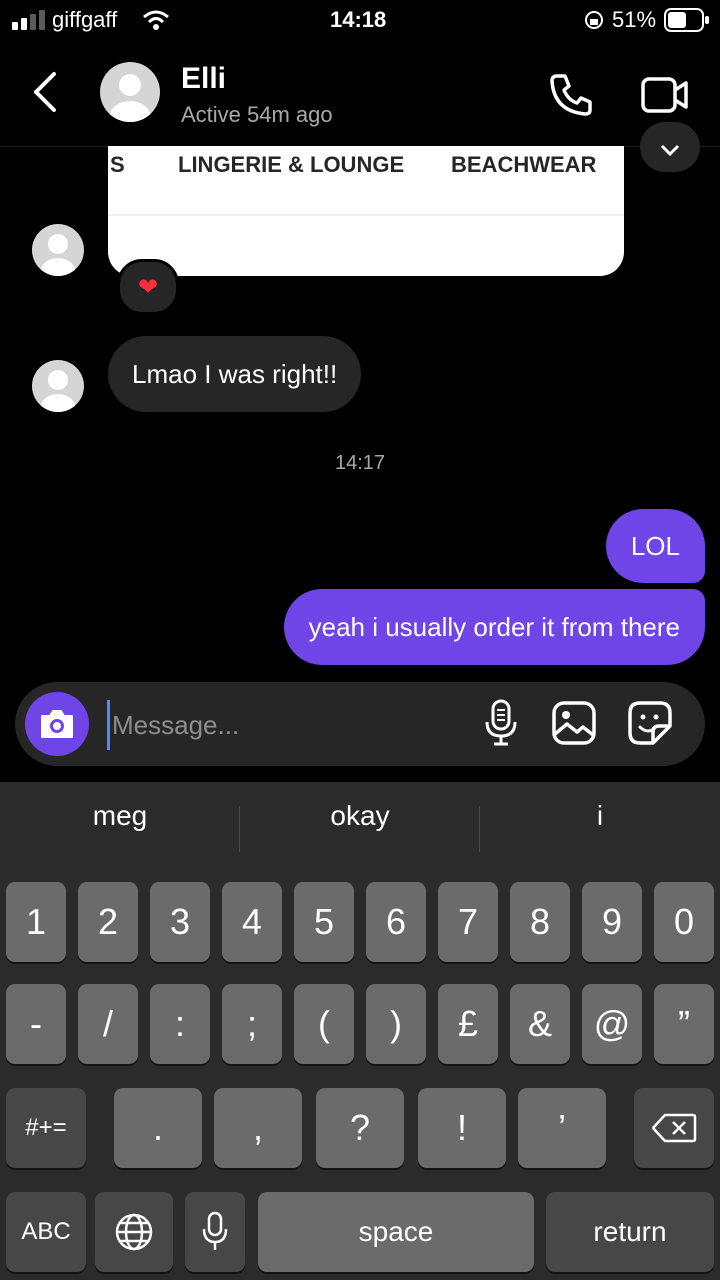 This screenshot has height=1280, width=720. What do you see at coordinates (360, 1128) in the screenshot?
I see `key: ?` at bounding box center [360, 1128].